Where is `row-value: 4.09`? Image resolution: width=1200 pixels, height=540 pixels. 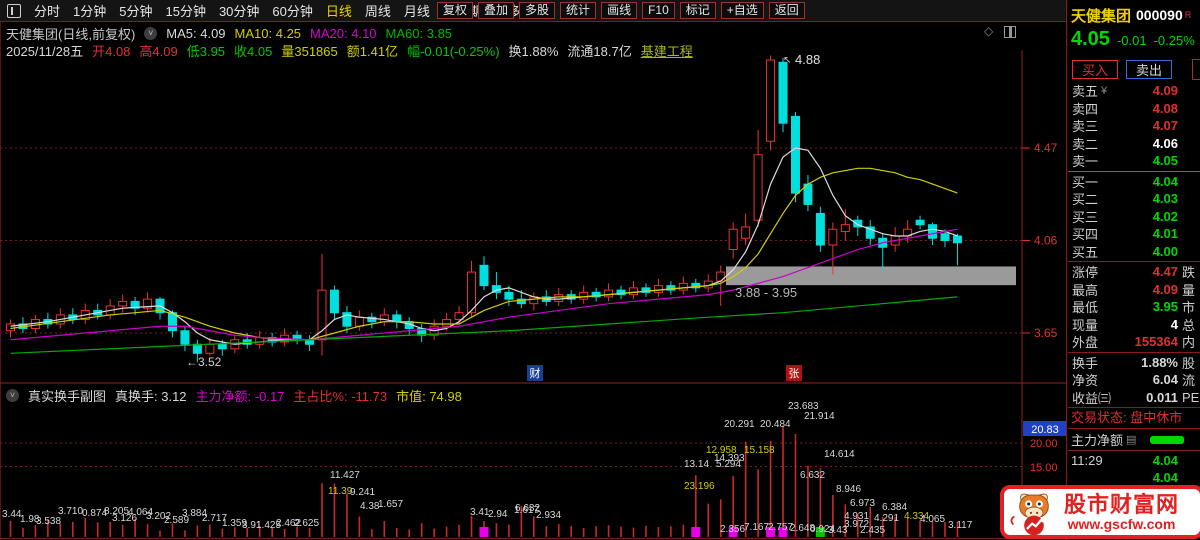 row-value: 4.09 is located at coordinates (1165, 91).